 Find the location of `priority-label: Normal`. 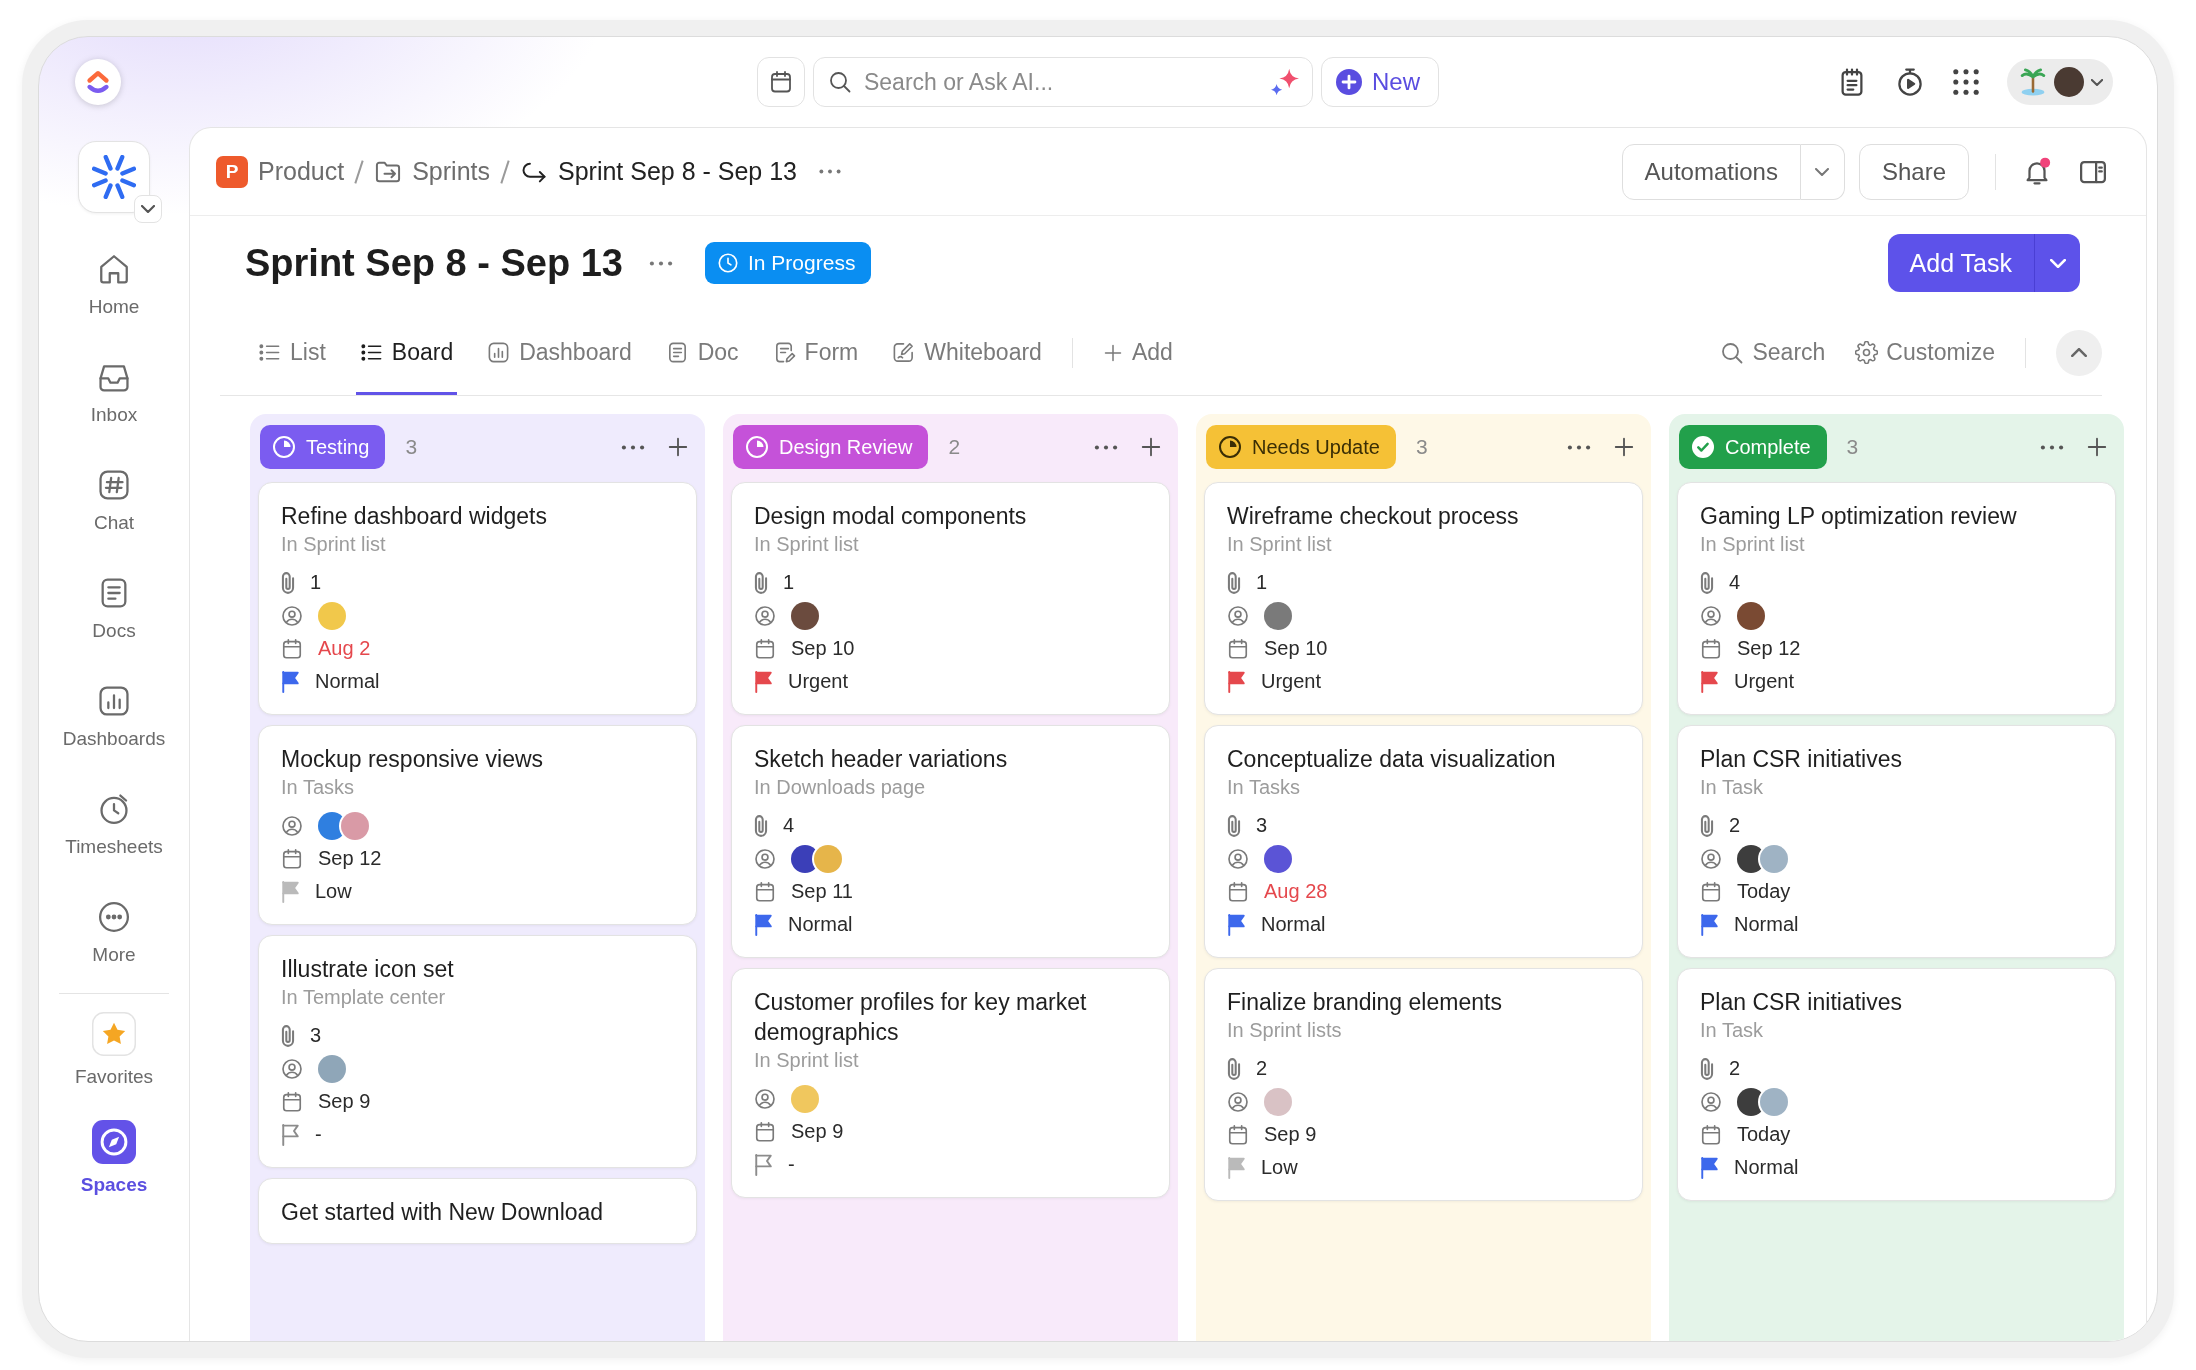

priority-label: Normal is located at coordinates (347, 681).